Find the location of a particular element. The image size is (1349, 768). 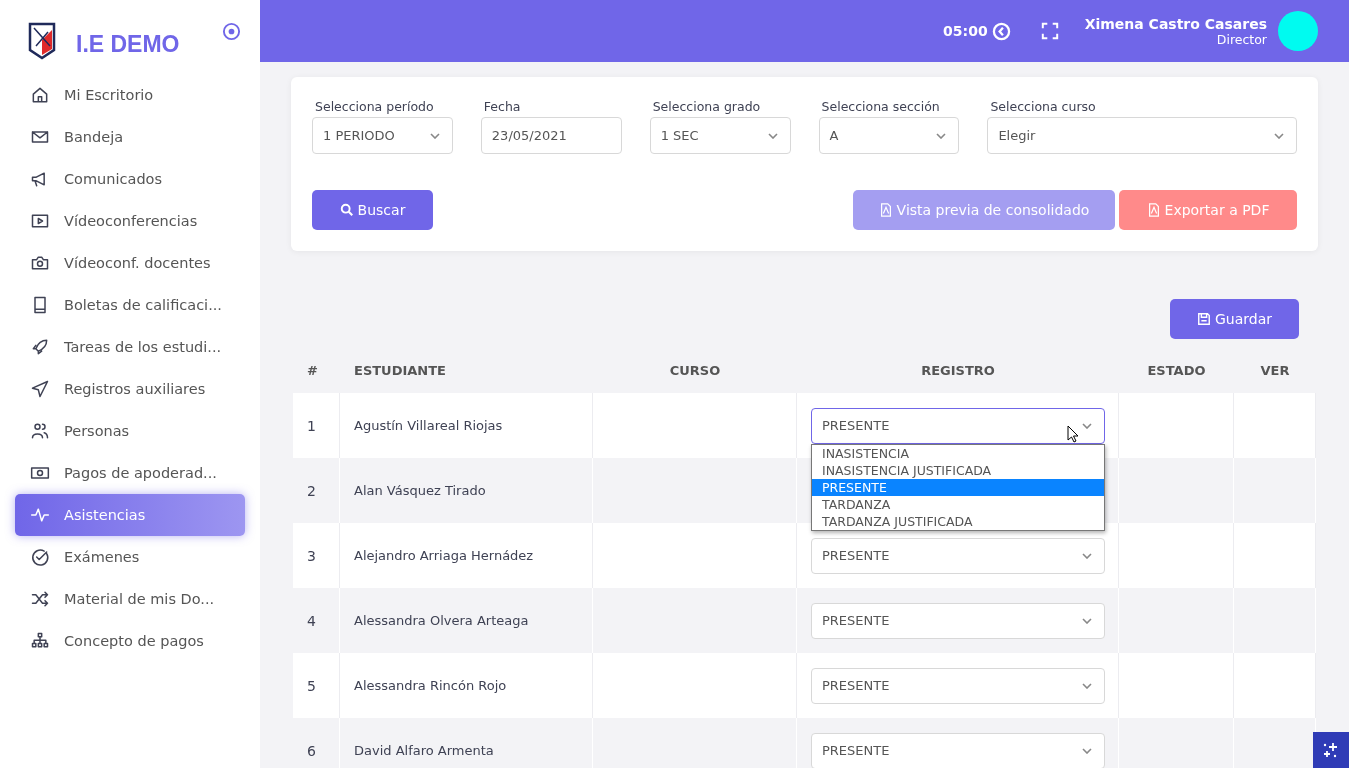

student-name: Alan Vásquez Tirado is located at coordinates (420, 490).